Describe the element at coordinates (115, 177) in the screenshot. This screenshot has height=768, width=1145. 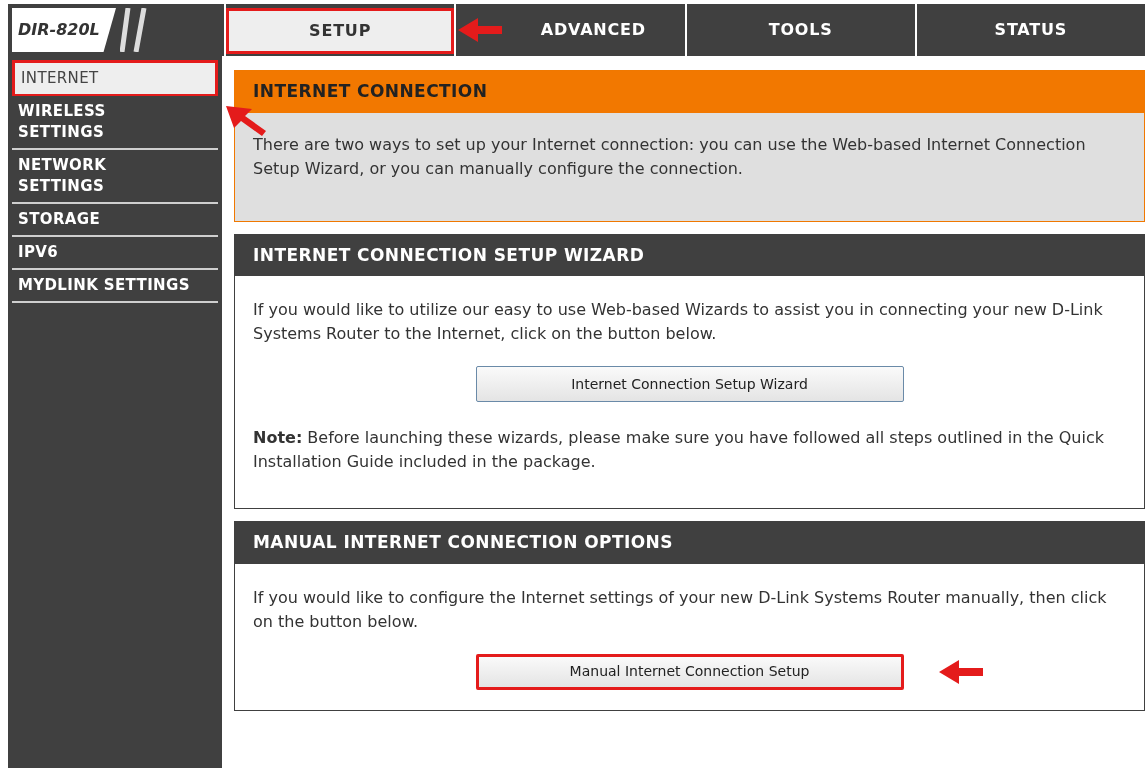
I see `sidebar-item: NETWORK SETTINGS` at that location.